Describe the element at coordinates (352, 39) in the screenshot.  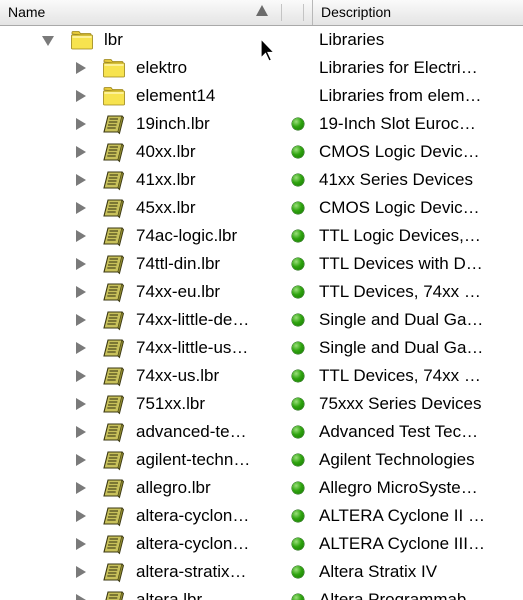
I see `item-description-label: Libraries` at that location.